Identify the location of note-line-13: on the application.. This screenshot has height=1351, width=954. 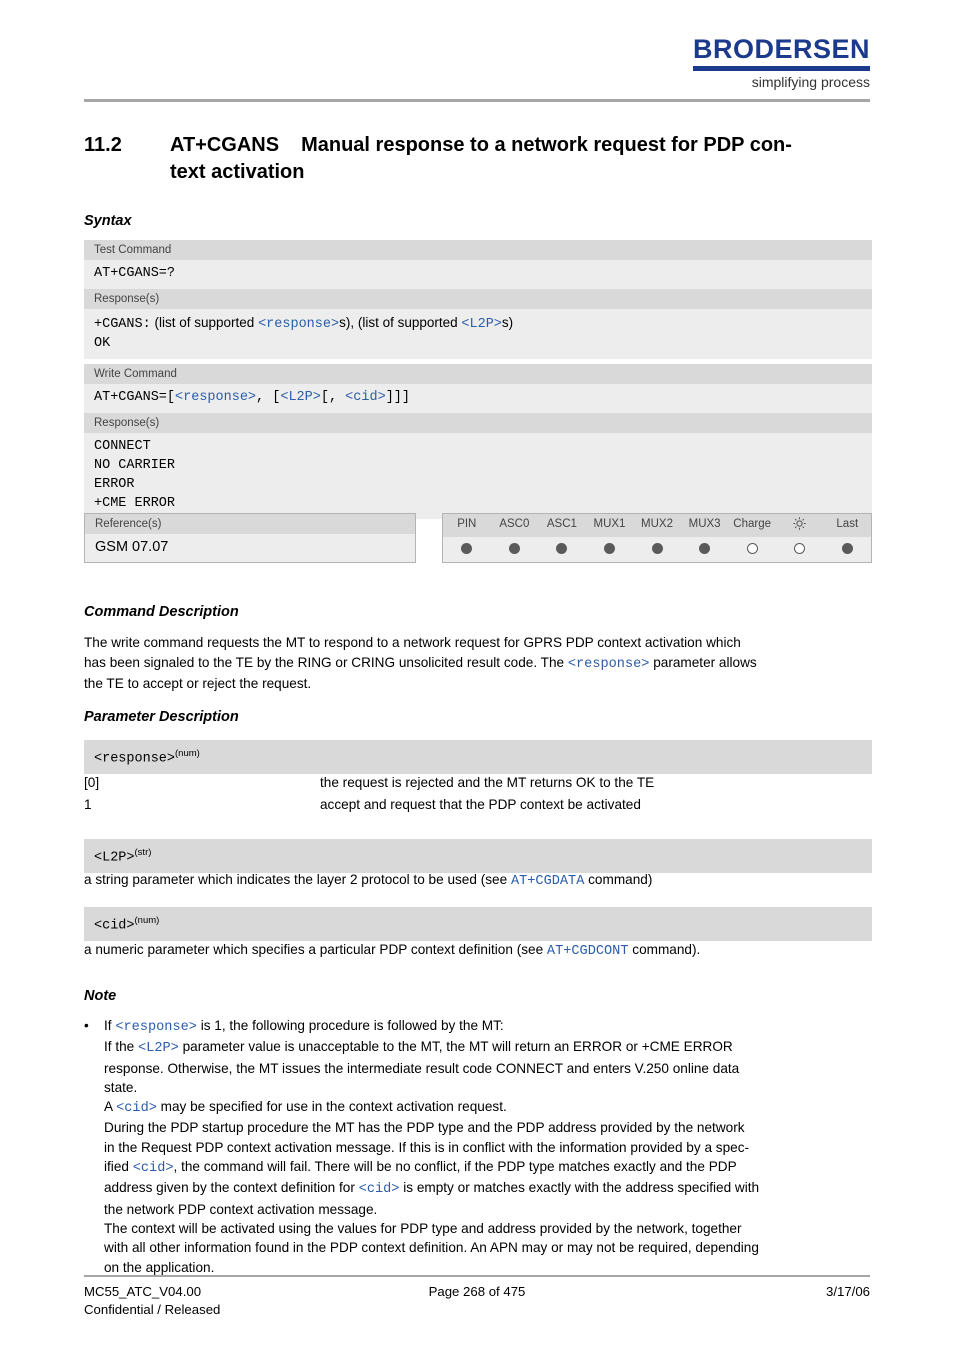
(159, 1267).